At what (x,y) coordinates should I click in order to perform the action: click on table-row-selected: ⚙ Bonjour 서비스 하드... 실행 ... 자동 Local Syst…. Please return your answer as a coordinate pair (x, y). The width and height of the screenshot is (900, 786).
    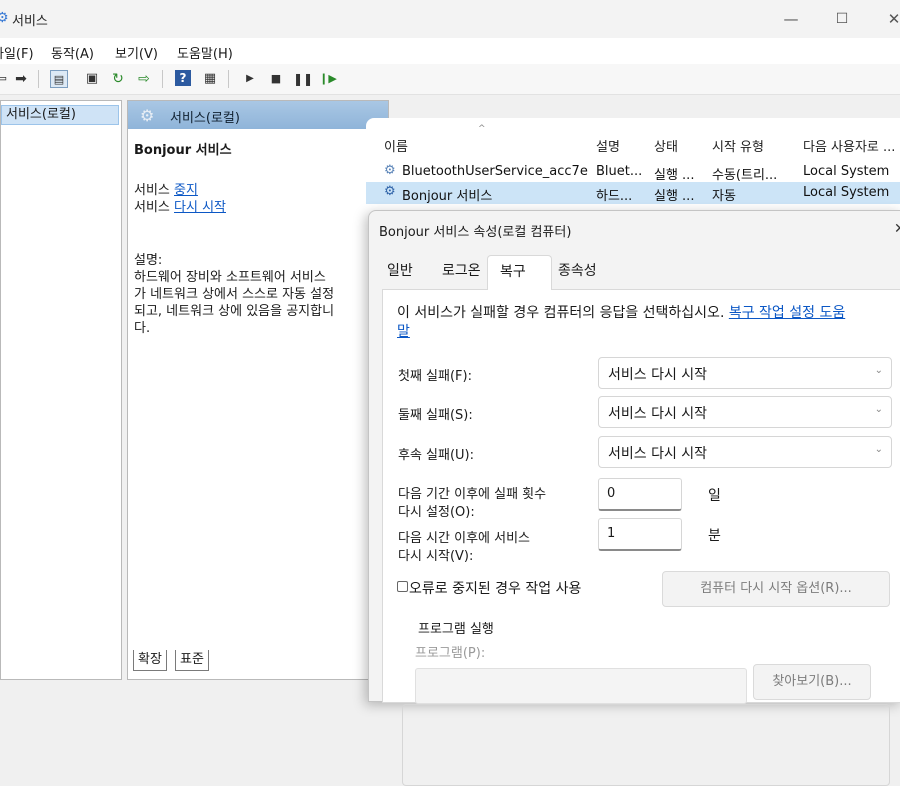
    Looking at the image, I should click on (633, 193).